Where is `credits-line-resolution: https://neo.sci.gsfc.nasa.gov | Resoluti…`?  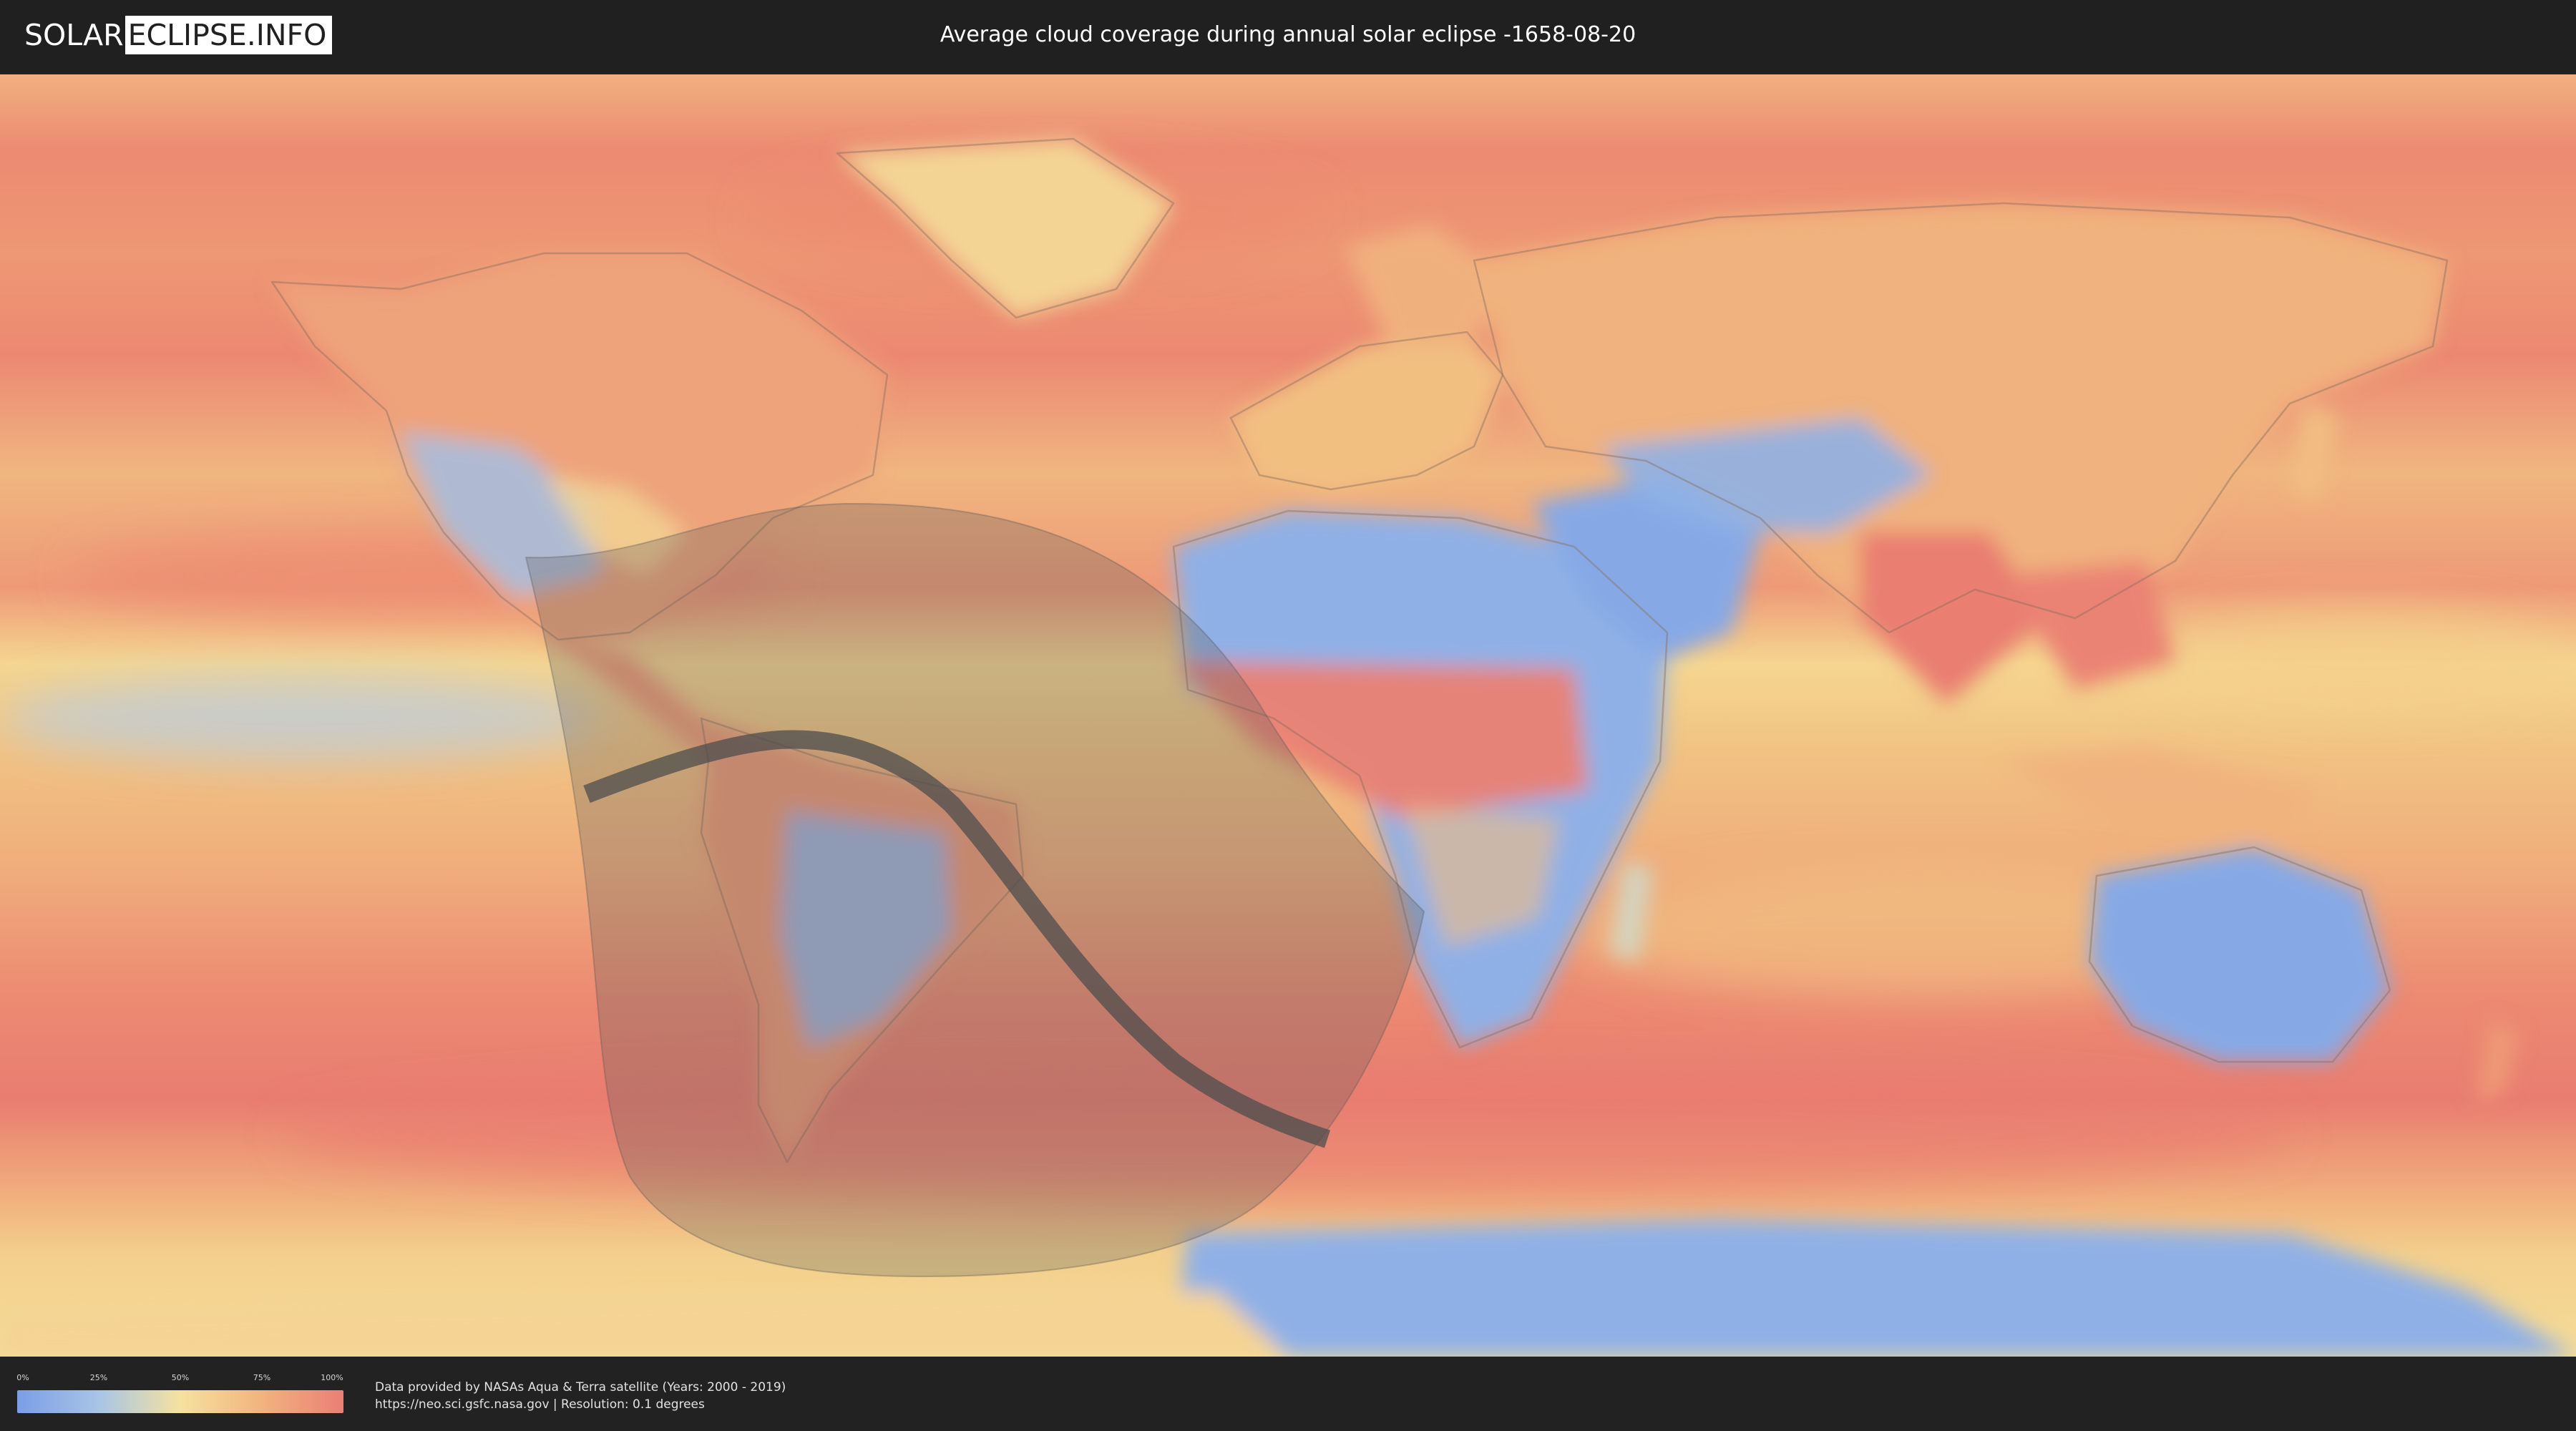
credits-line-resolution: https://neo.sci.gsfc.nasa.gov | Resoluti… is located at coordinates (540, 1404).